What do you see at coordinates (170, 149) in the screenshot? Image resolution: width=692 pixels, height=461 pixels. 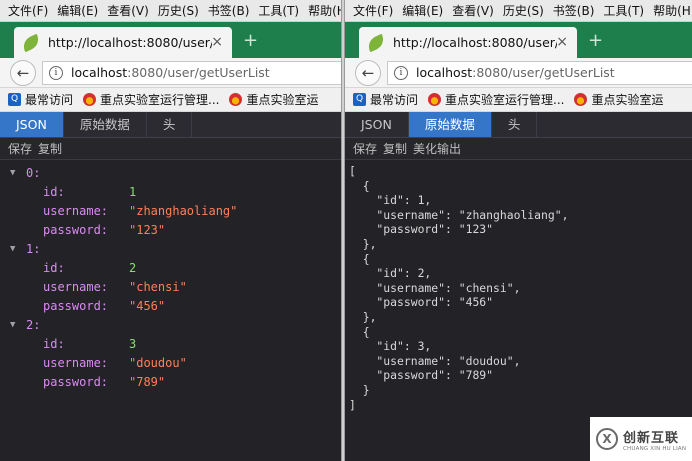 I see `json-toolbar: 保存 复制` at bounding box center [170, 149].